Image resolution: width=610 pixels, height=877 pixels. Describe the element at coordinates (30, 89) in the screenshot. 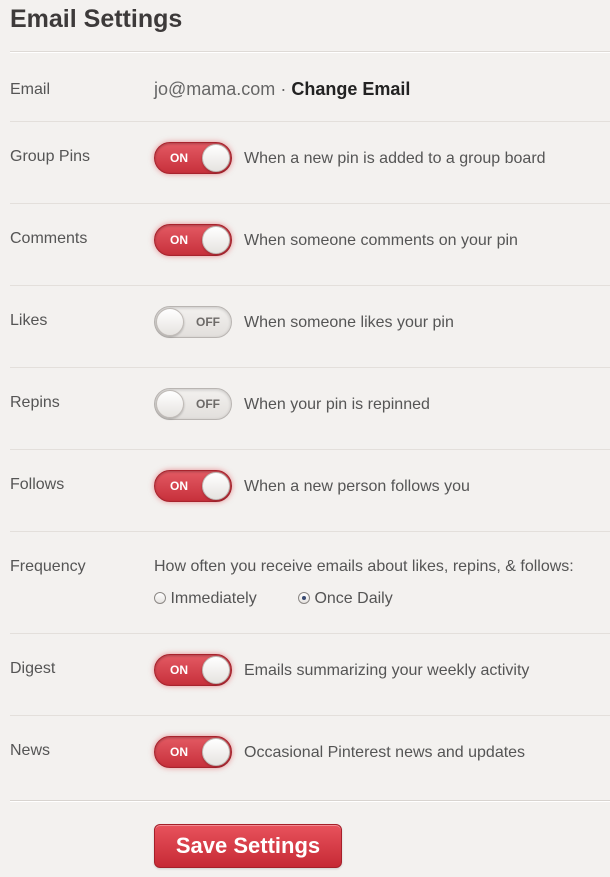

I see `email-label: Email` at that location.